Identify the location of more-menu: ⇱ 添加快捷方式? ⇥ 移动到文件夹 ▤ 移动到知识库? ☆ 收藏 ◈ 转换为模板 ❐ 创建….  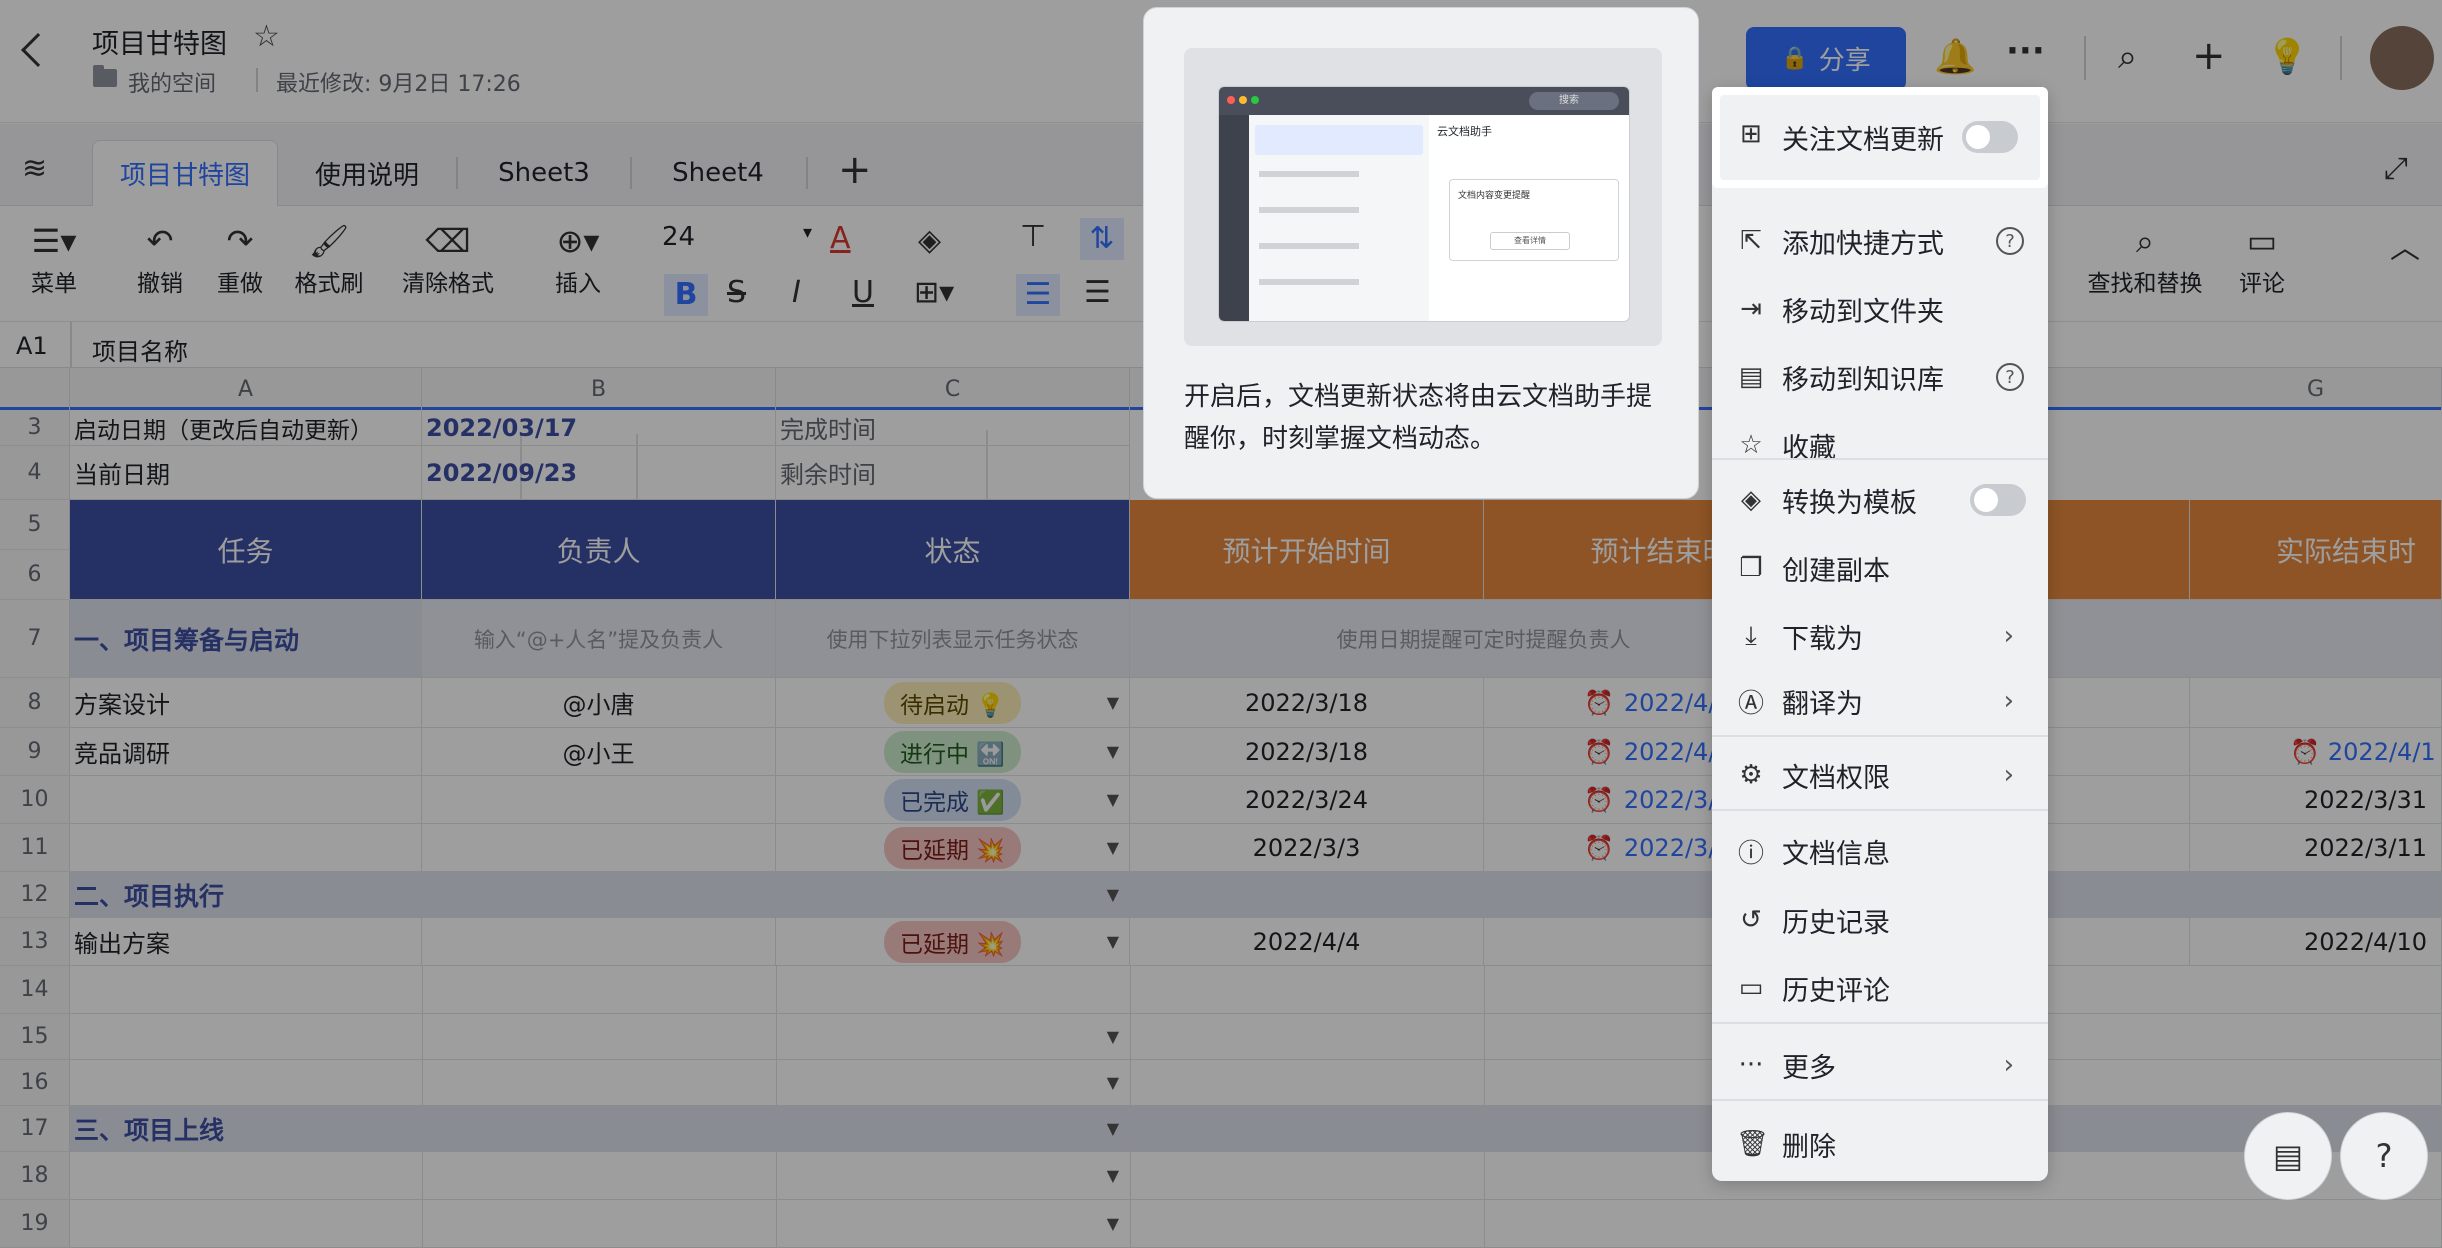
(1880, 634).